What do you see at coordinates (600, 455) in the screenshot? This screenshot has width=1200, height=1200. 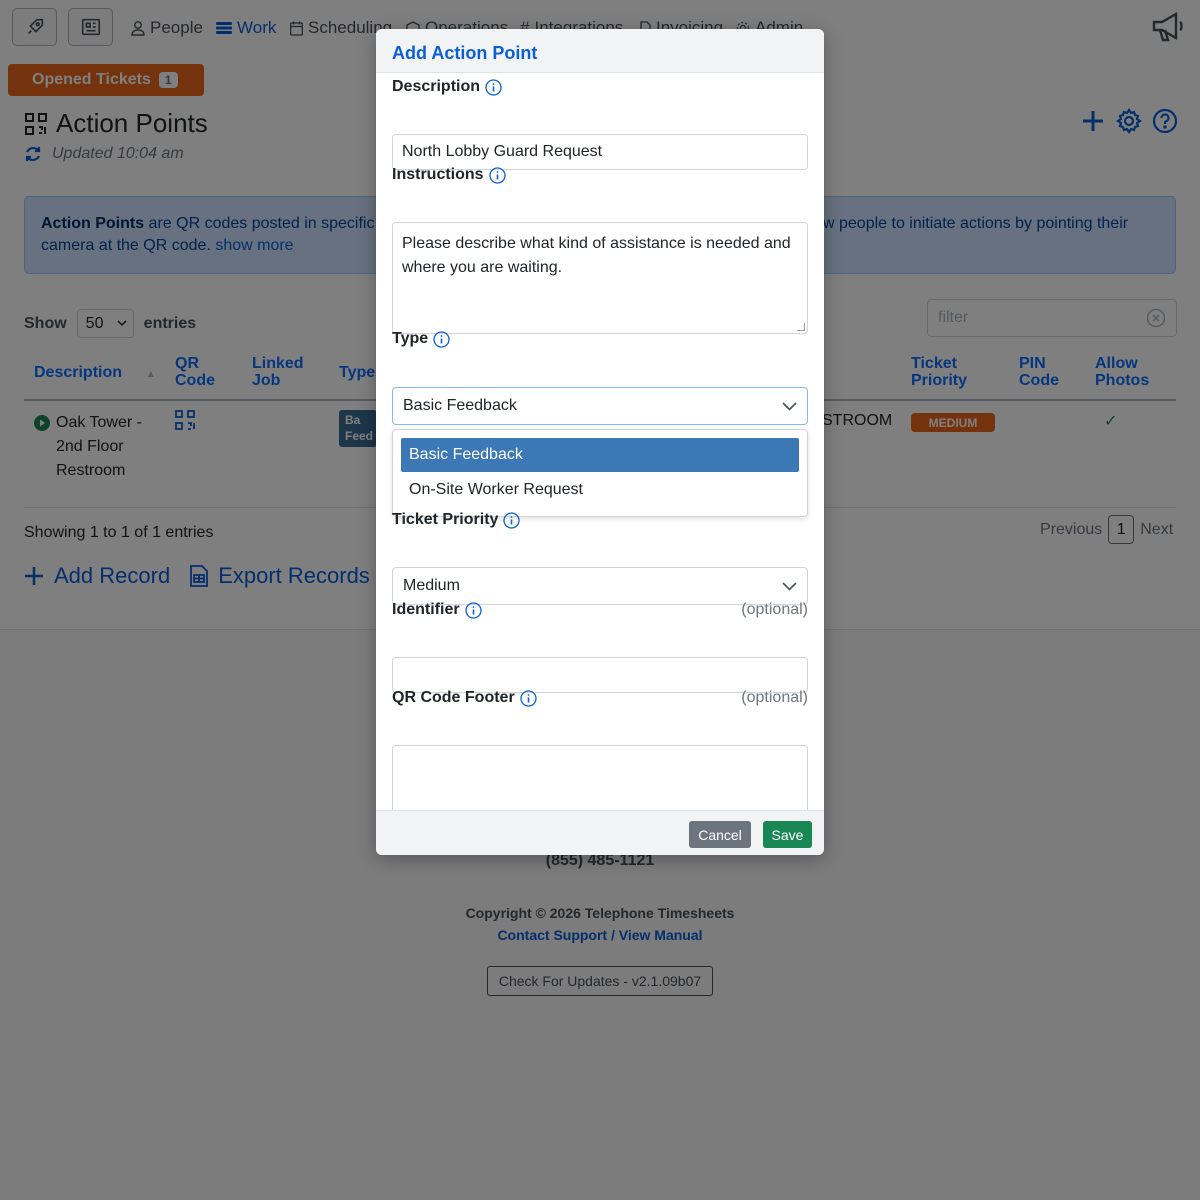 I see `type-option-basic-feedback: Basic Feedback` at bounding box center [600, 455].